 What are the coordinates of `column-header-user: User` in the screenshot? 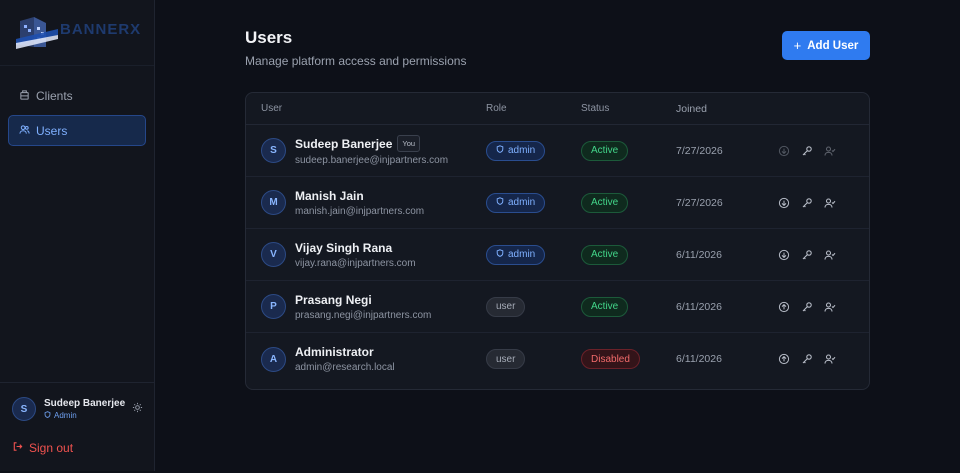 It's located at (272, 108).